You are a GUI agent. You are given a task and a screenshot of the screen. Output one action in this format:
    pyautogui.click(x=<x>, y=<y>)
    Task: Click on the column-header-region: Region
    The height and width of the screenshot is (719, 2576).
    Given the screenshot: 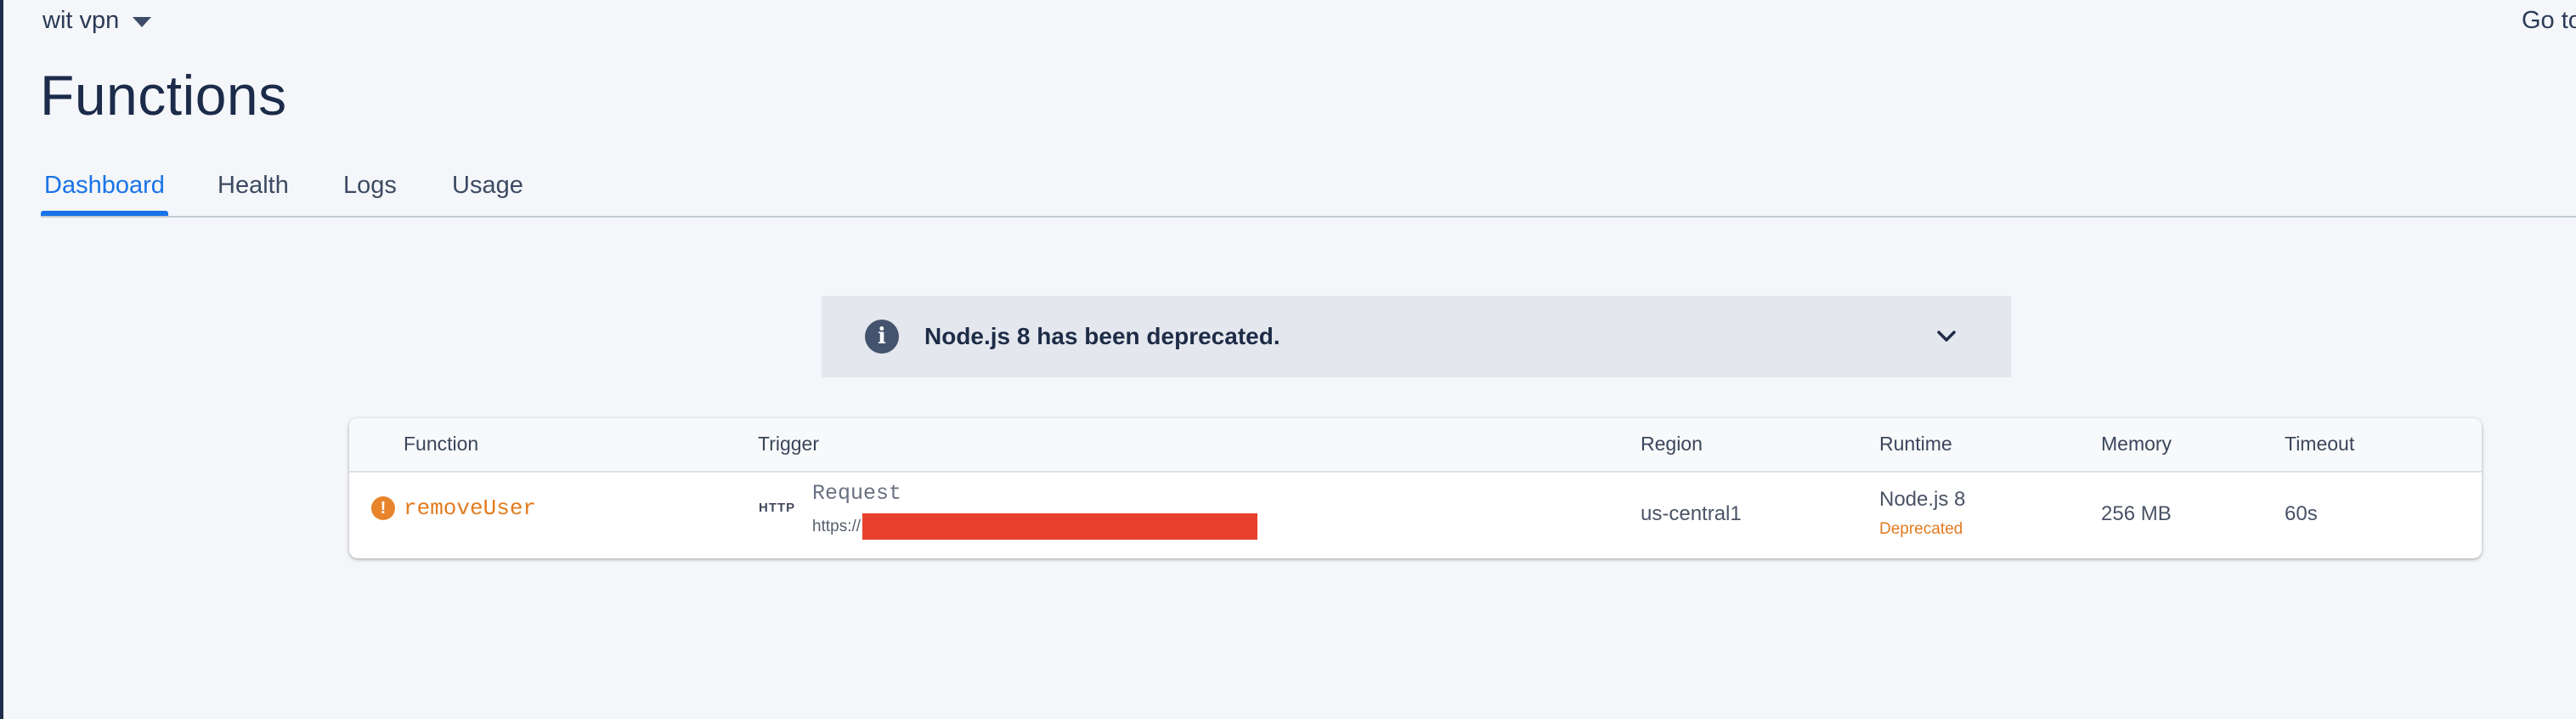 What is the action you would take?
    pyautogui.click(x=1672, y=444)
    